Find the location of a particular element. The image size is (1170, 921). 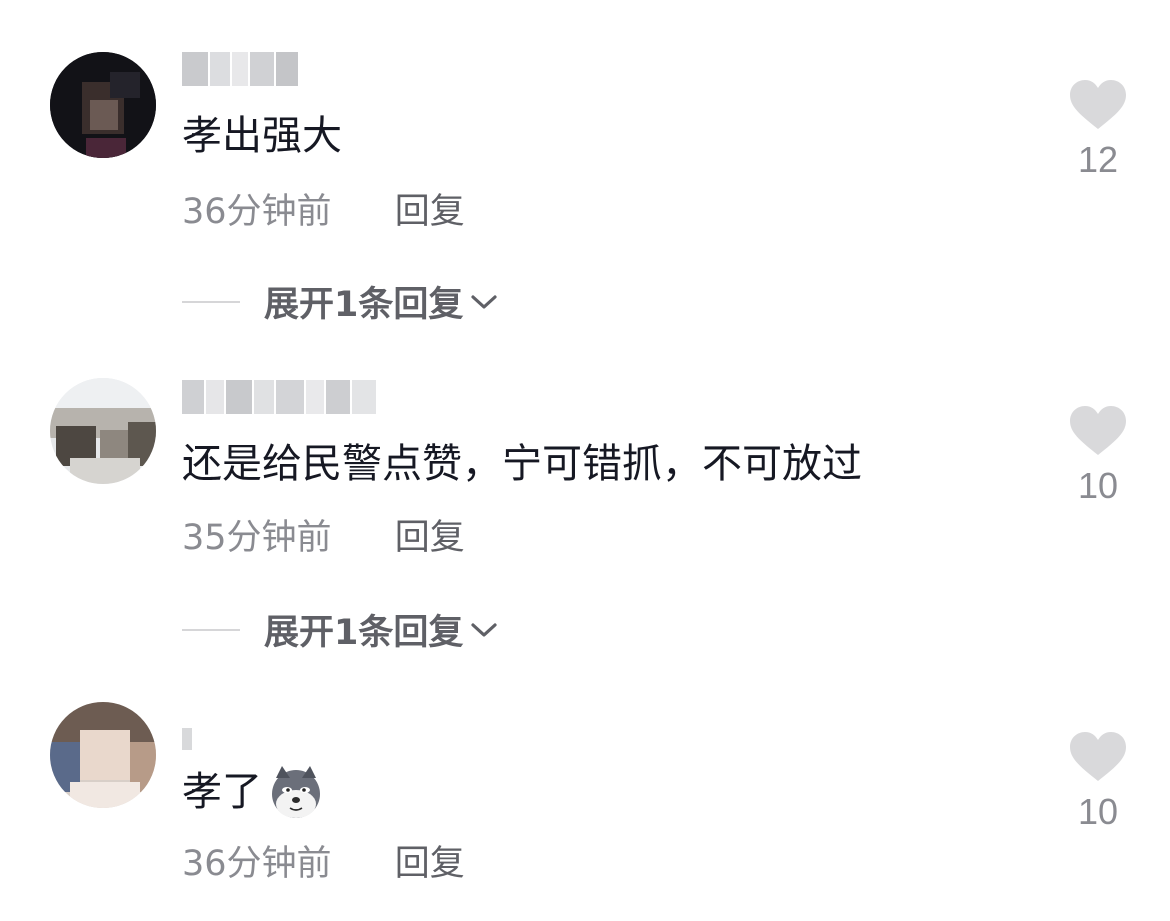

comment-text: 孝了 is located at coordinates (253, 792).